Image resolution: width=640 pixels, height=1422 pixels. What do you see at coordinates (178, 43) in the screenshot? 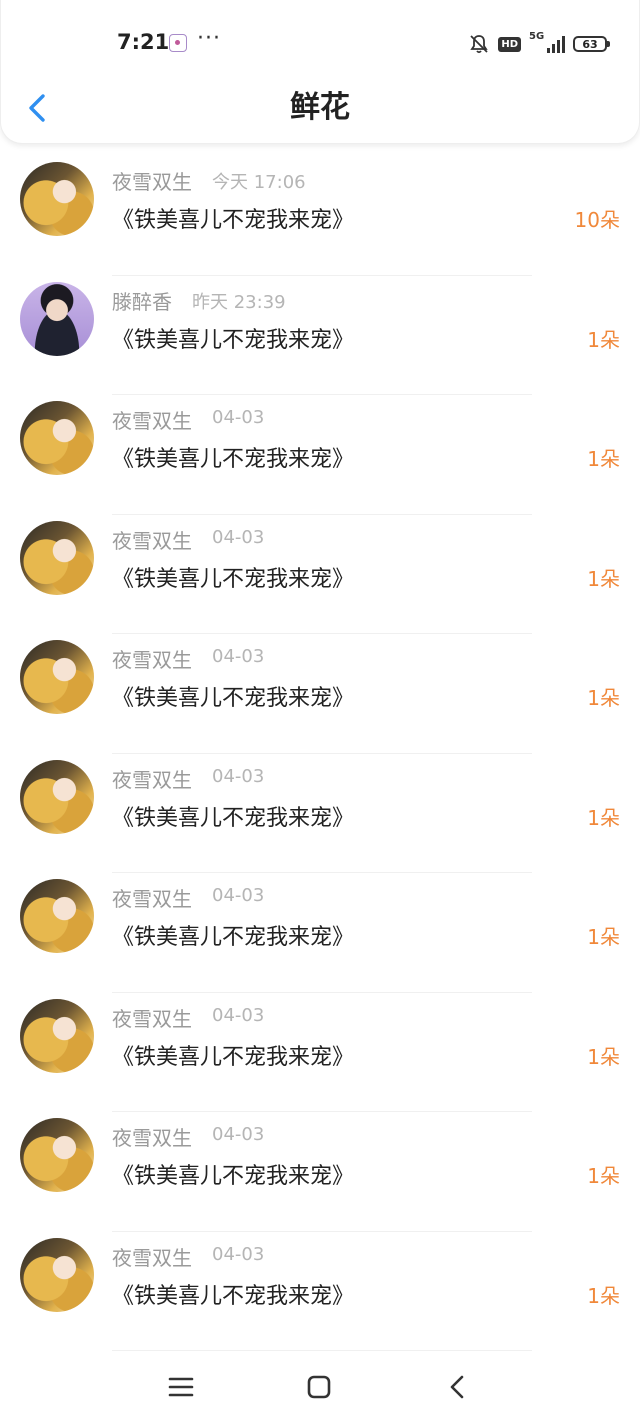
I see `notification-app-icon` at bounding box center [178, 43].